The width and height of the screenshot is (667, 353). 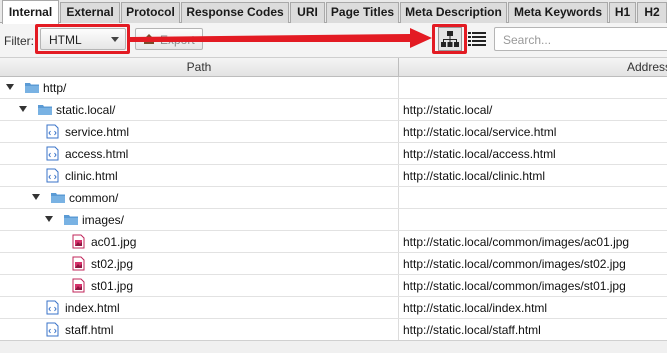 What do you see at coordinates (149, 39) in the screenshot?
I see `export-icon` at bounding box center [149, 39].